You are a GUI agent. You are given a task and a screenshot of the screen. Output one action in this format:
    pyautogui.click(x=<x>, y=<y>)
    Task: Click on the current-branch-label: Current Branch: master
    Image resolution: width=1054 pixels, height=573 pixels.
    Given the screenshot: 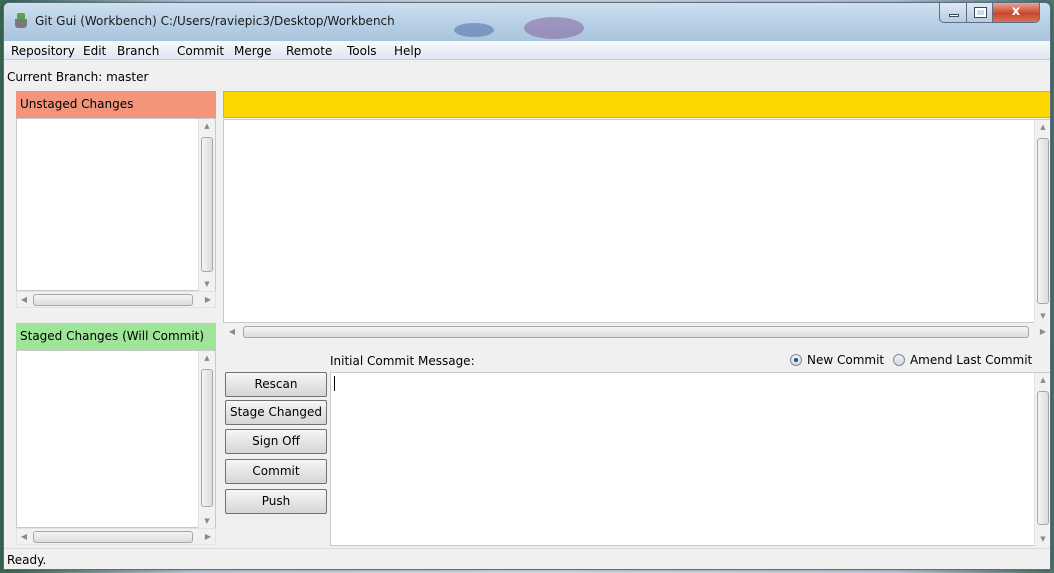 What is the action you would take?
    pyautogui.click(x=78, y=77)
    